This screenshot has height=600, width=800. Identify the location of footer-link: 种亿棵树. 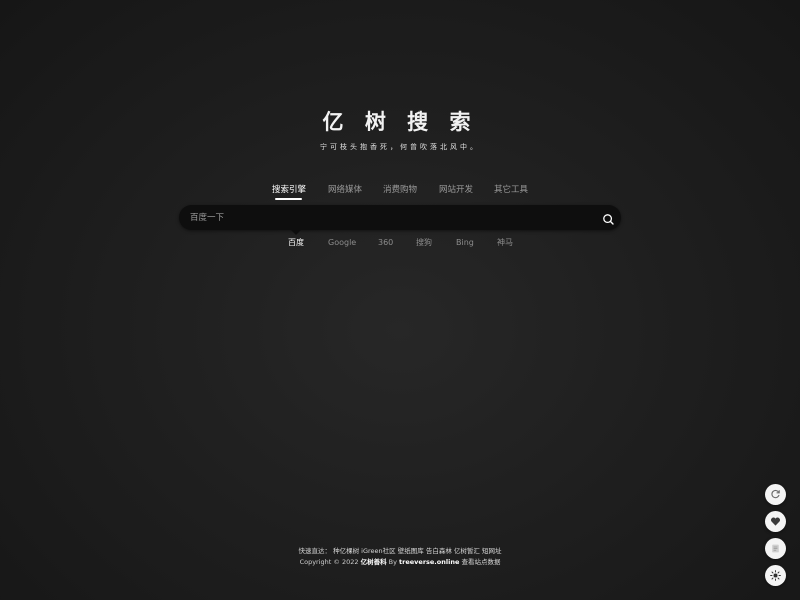
(346, 551).